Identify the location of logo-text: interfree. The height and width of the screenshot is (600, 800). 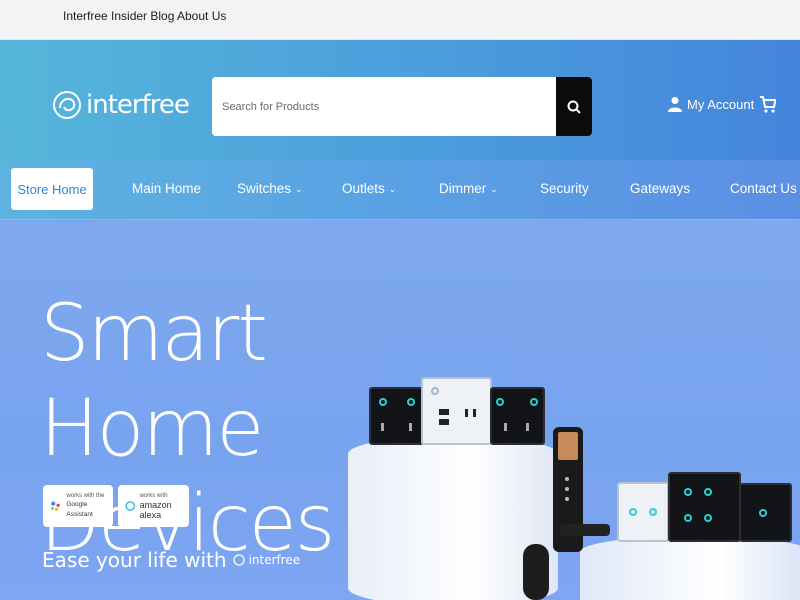
(138, 105).